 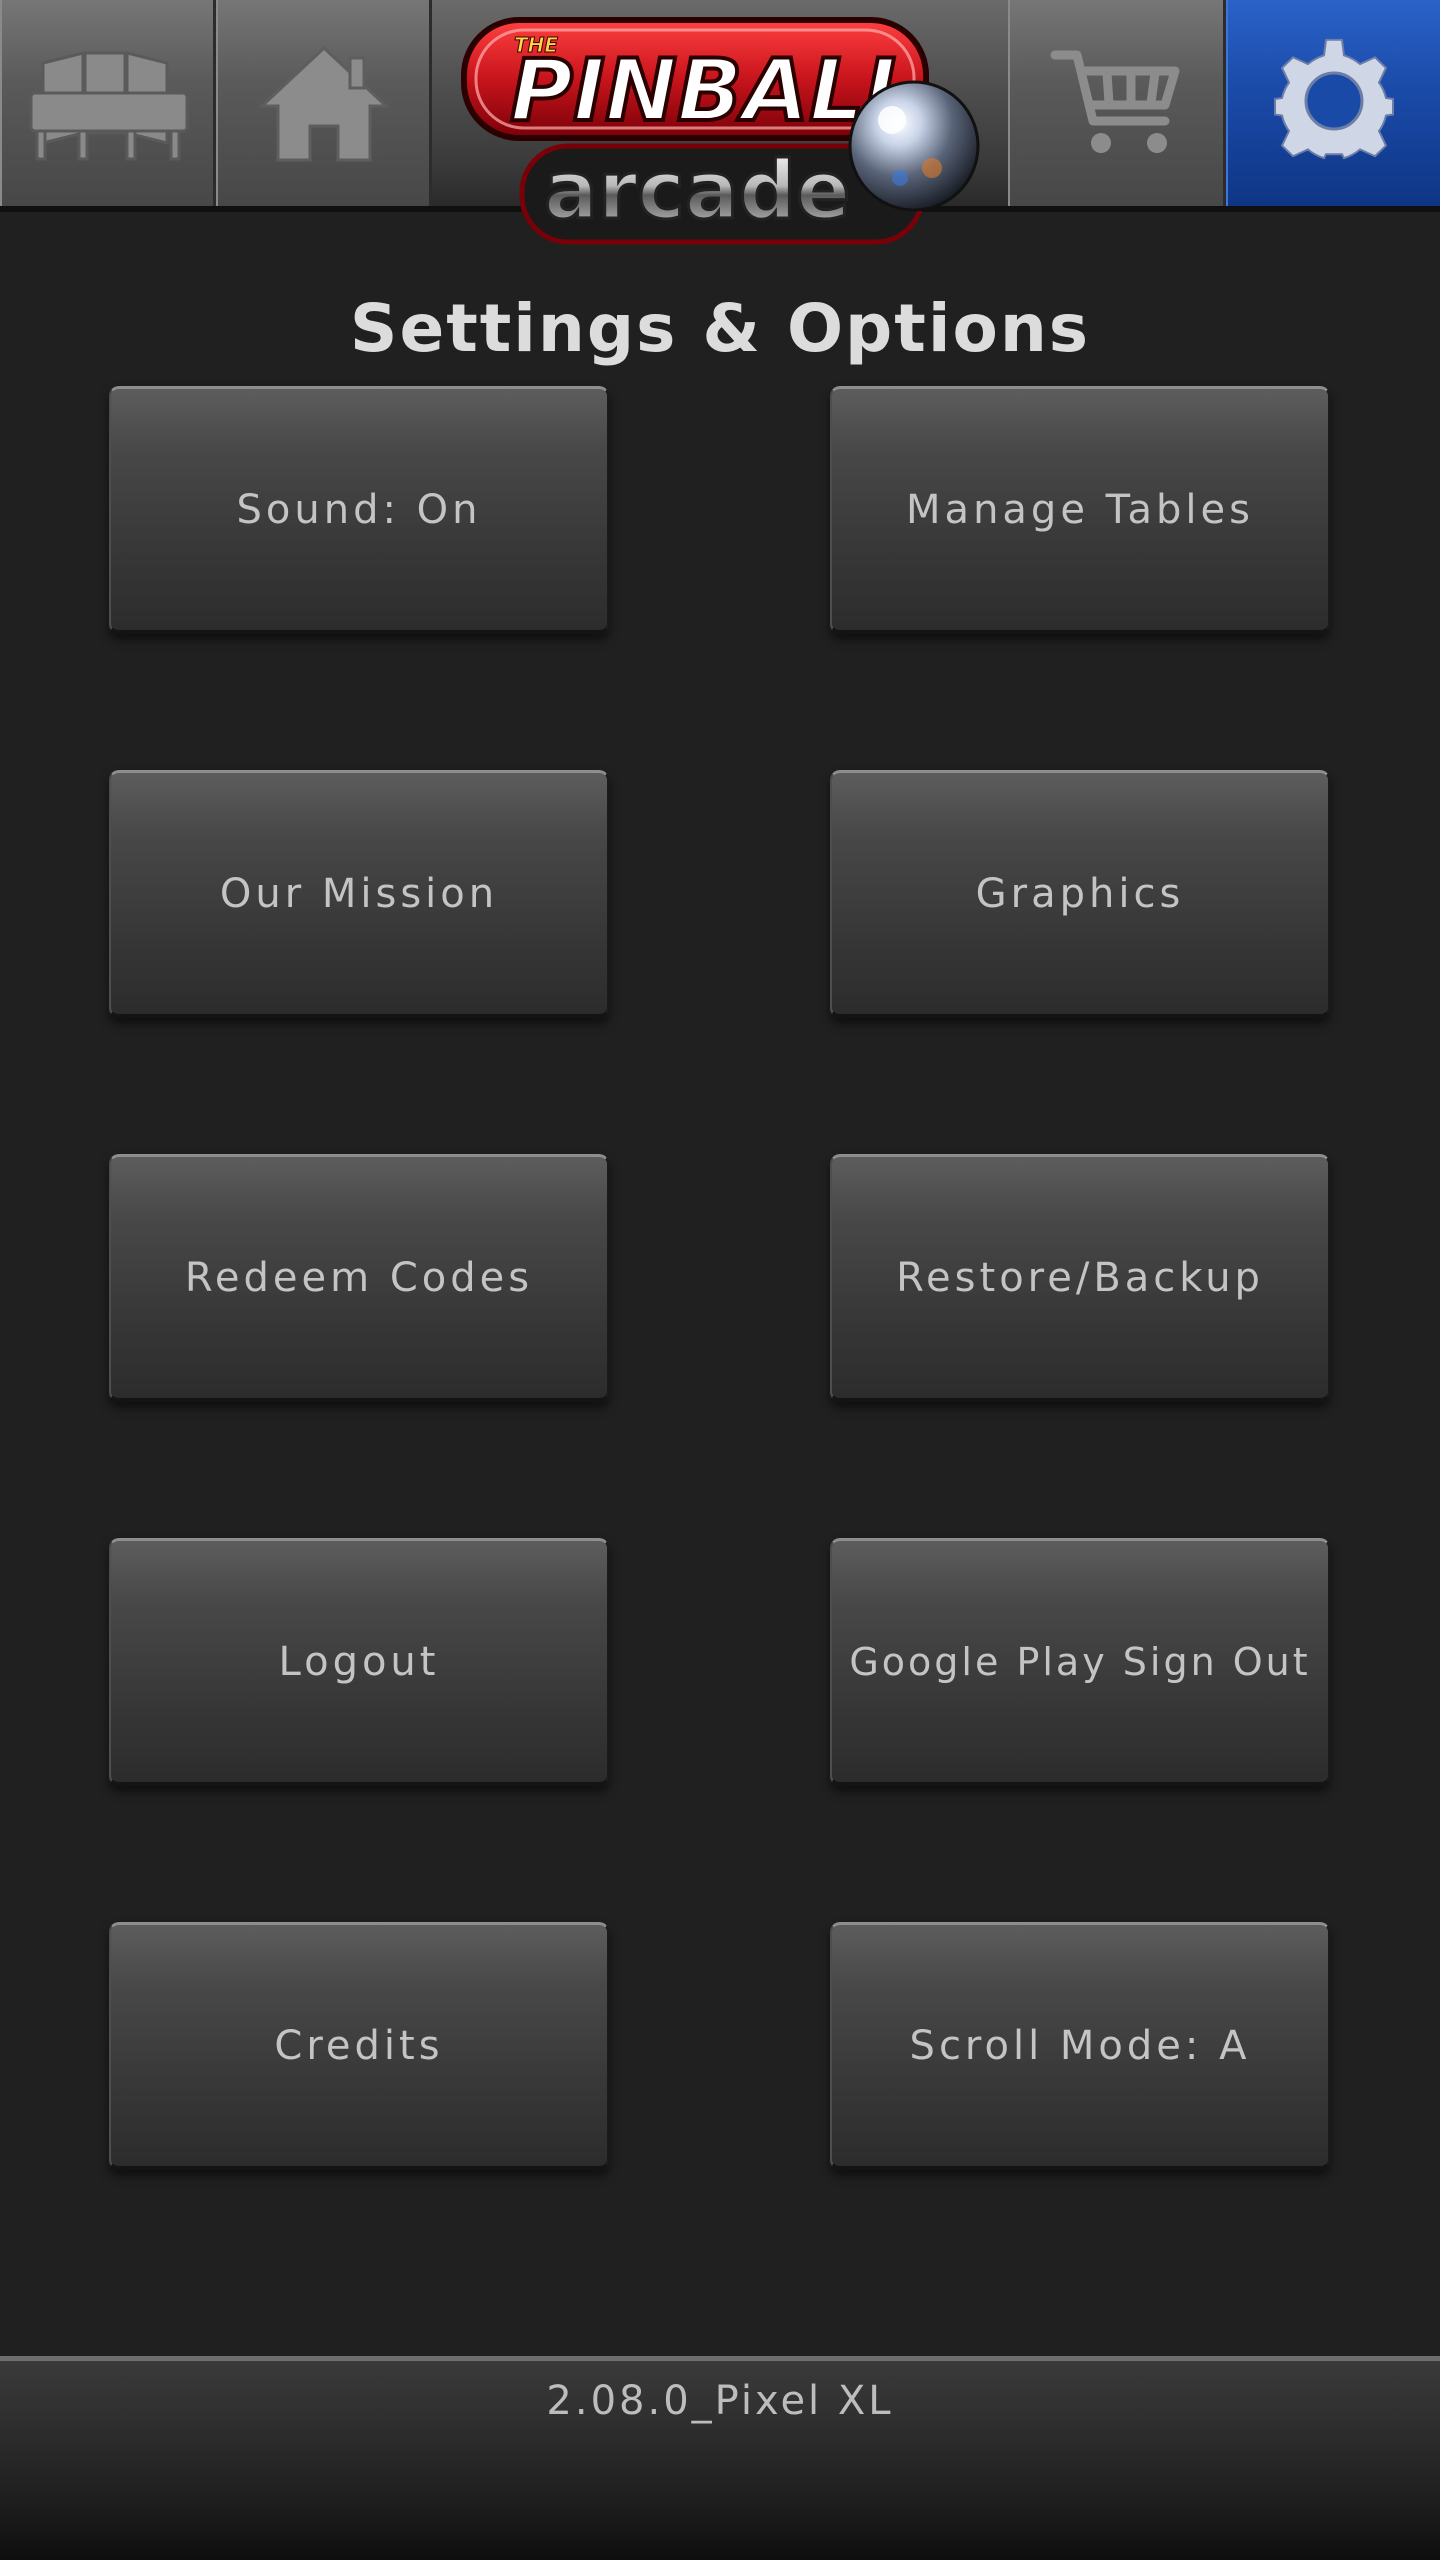 I want to click on version-label: 2.08.0_Pixel XL, so click(x=720, y=2401).